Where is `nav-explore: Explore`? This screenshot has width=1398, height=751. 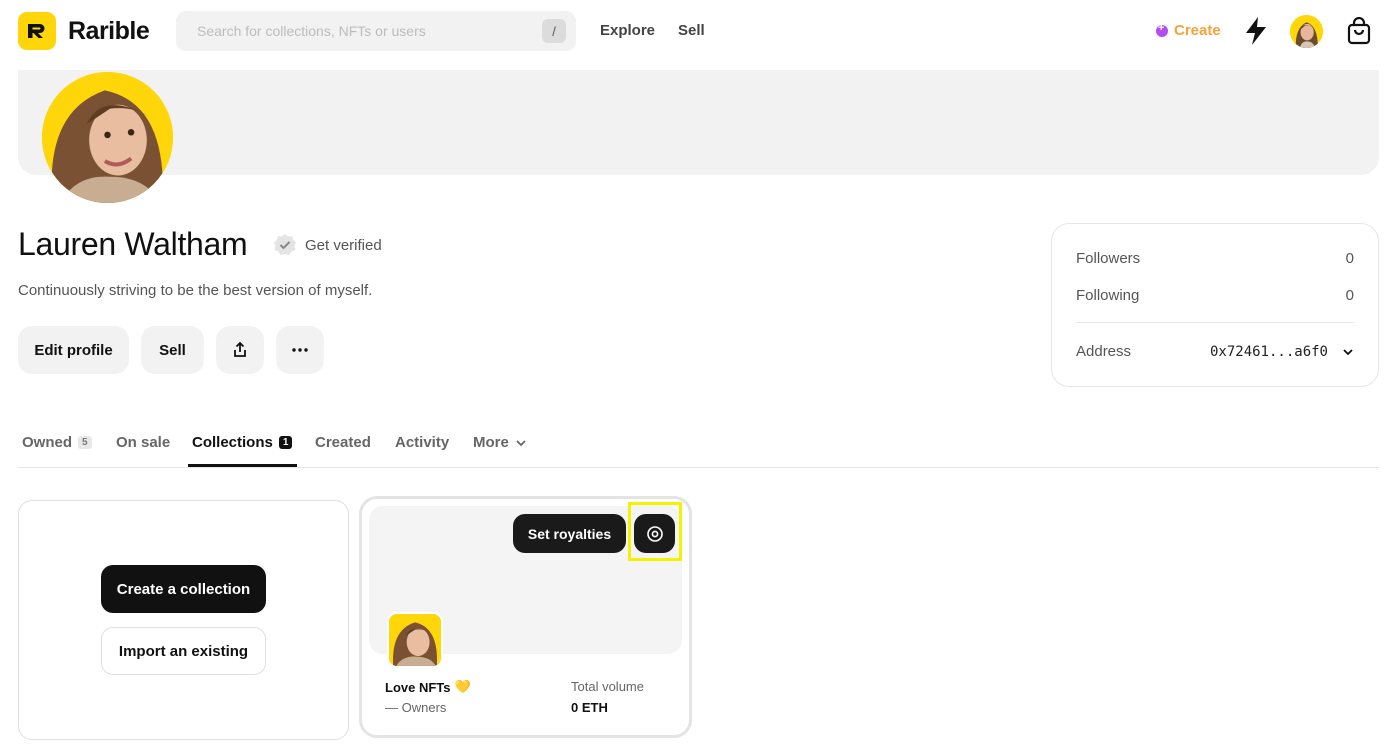
nav-explore: Explore is located at coordinates (627, 30).